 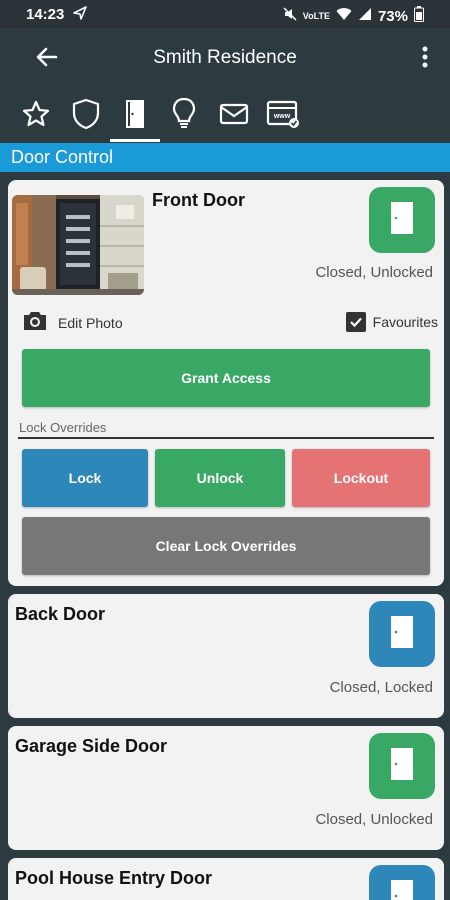 What do you see at coordinates (198, 200) in the screenshot?
I see `door-name: Front Door` at bounding box center [198, 200].